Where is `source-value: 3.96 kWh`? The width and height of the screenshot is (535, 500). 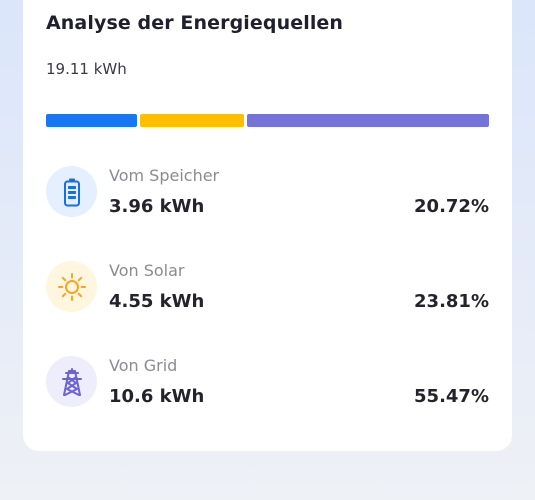 source-value: 3.96 kWh is located at coordinates (157, 206).